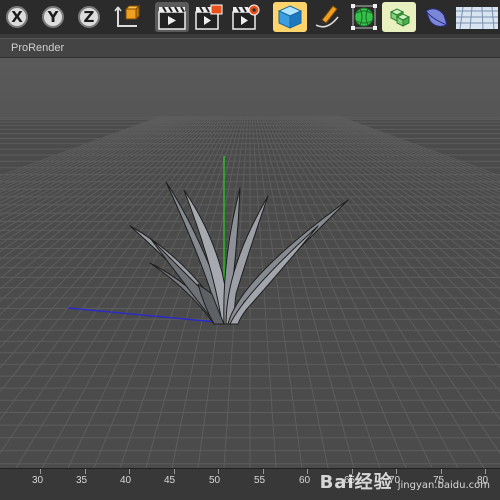 This screenshot has height=500, width=500. I want to click on world-coordinates-icon, so click(127, 15).